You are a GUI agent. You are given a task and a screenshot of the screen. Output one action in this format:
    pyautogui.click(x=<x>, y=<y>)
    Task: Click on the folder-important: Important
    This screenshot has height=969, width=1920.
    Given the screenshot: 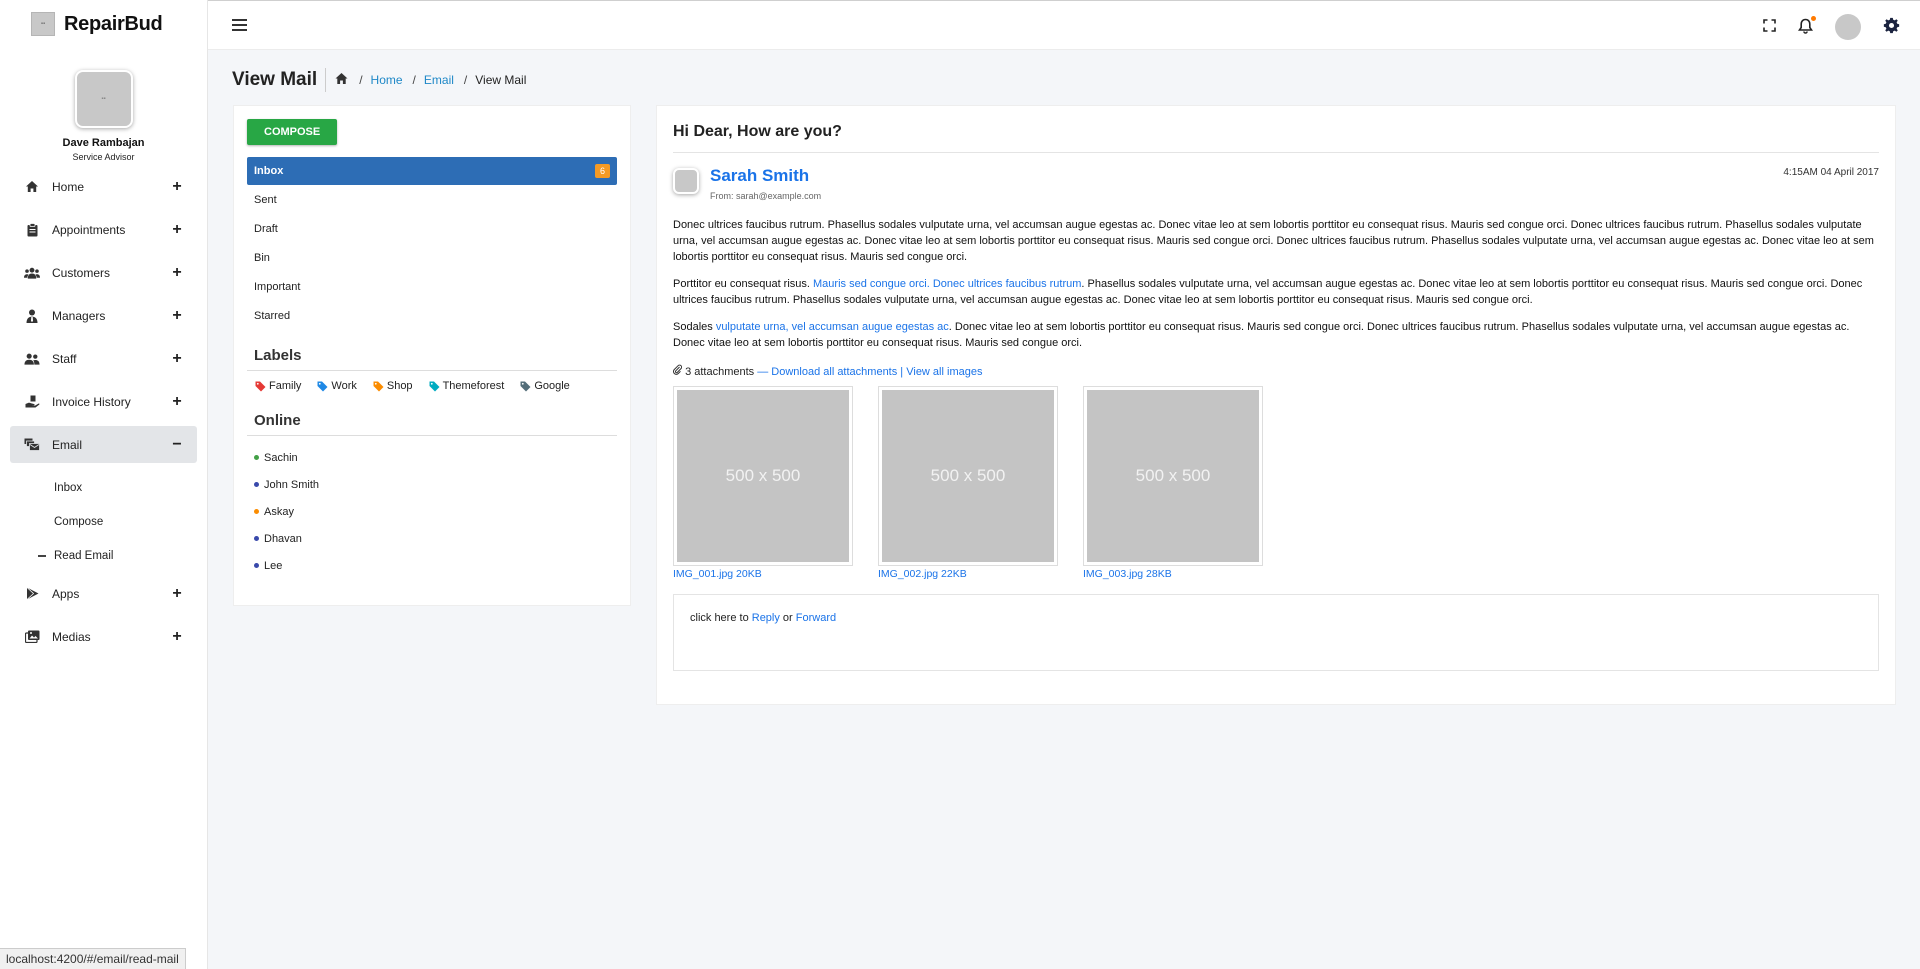 What is the action you would take?
    pyautogui.click(x=432, y=287)
    